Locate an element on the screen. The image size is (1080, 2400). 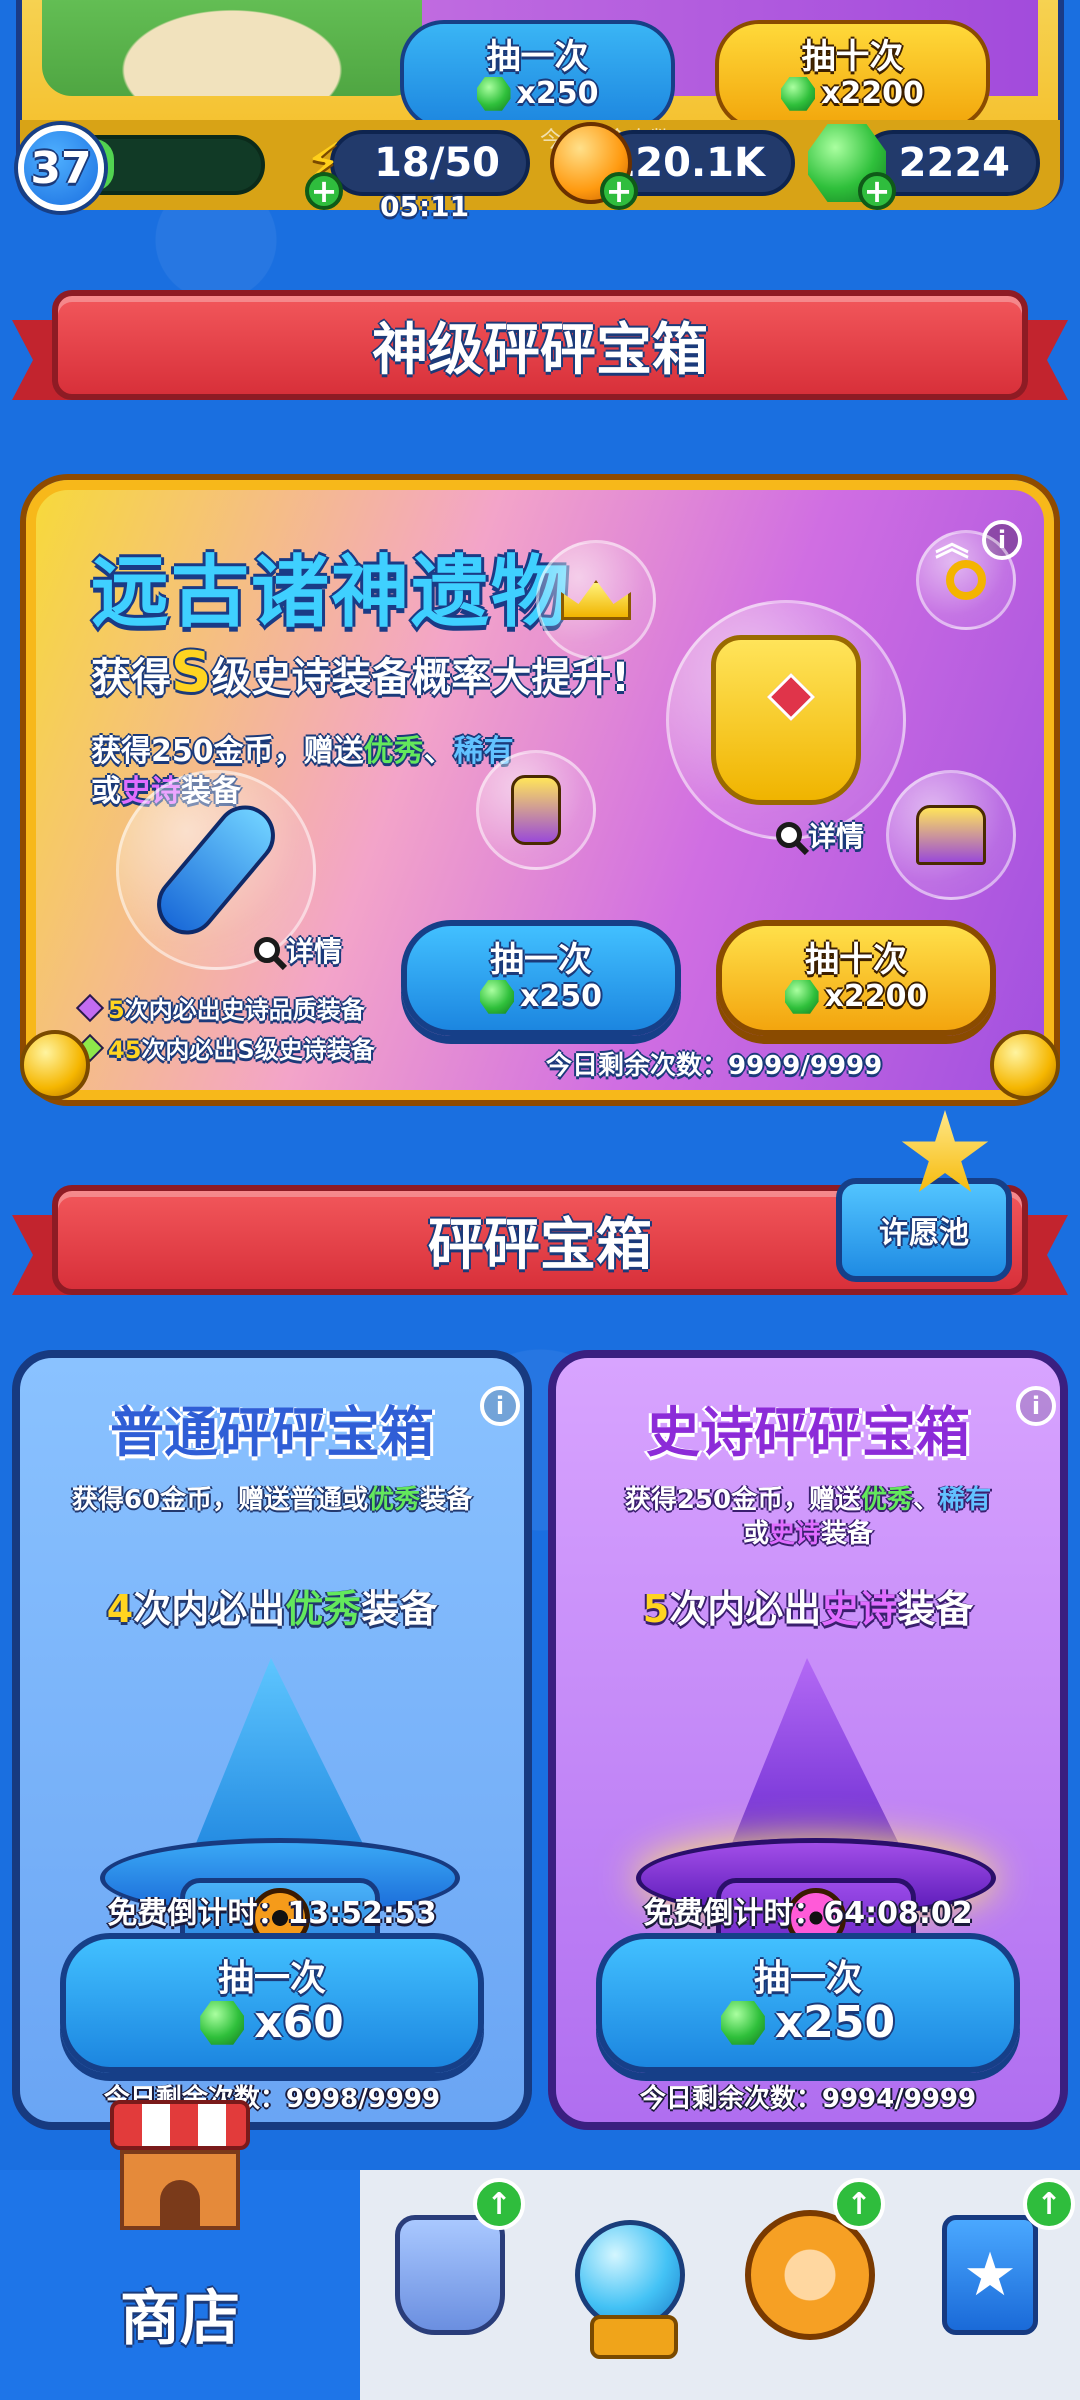
armor-orb is located at coordinates (786, 720).